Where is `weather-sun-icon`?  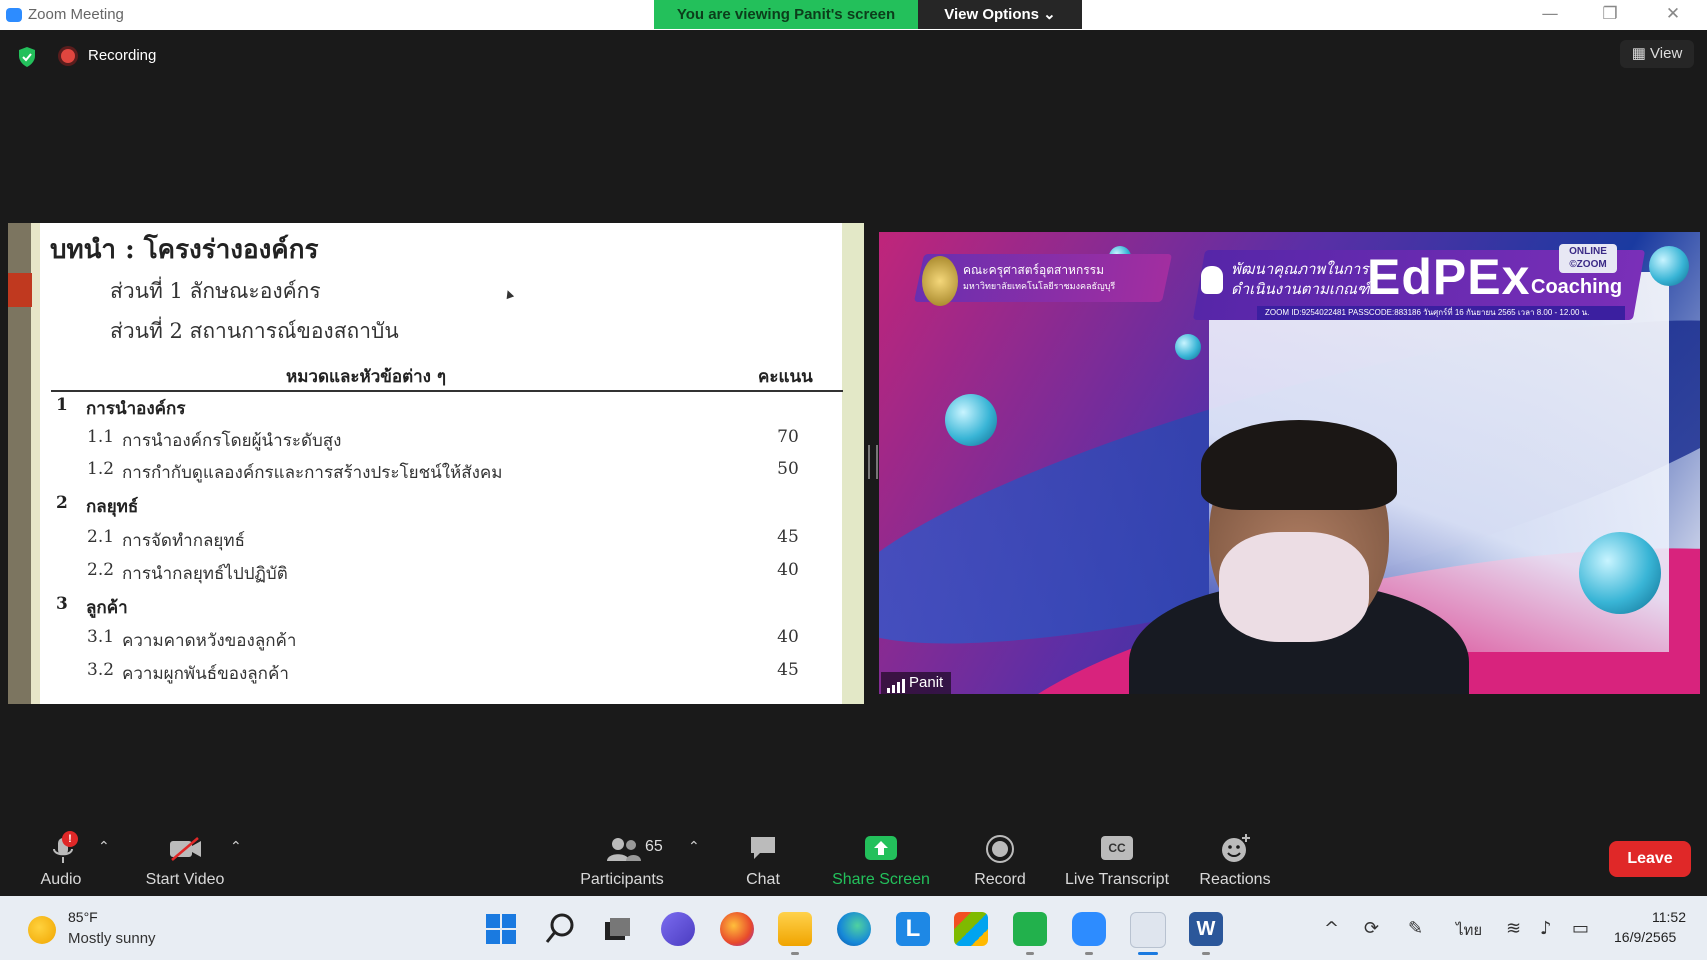
weather-sun-icon is located at coordinates (42, 930).